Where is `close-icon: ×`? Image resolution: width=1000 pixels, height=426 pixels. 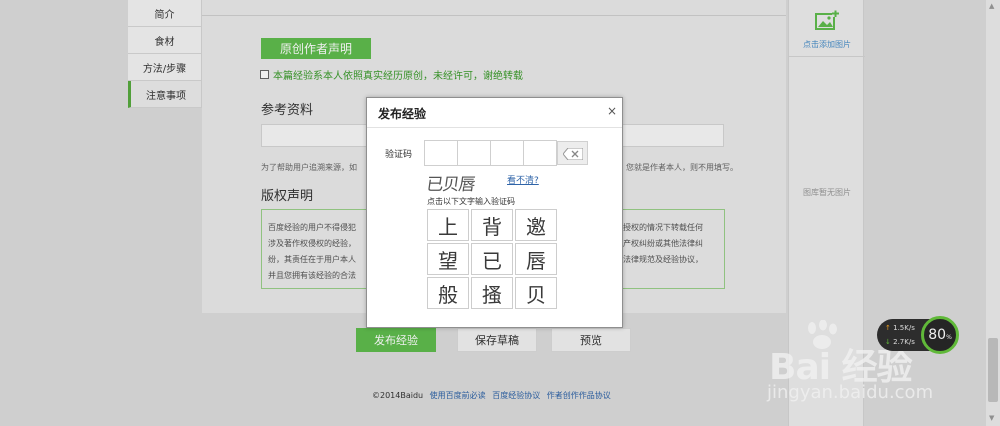
close-icon: × is located at coordinates (612, 111).